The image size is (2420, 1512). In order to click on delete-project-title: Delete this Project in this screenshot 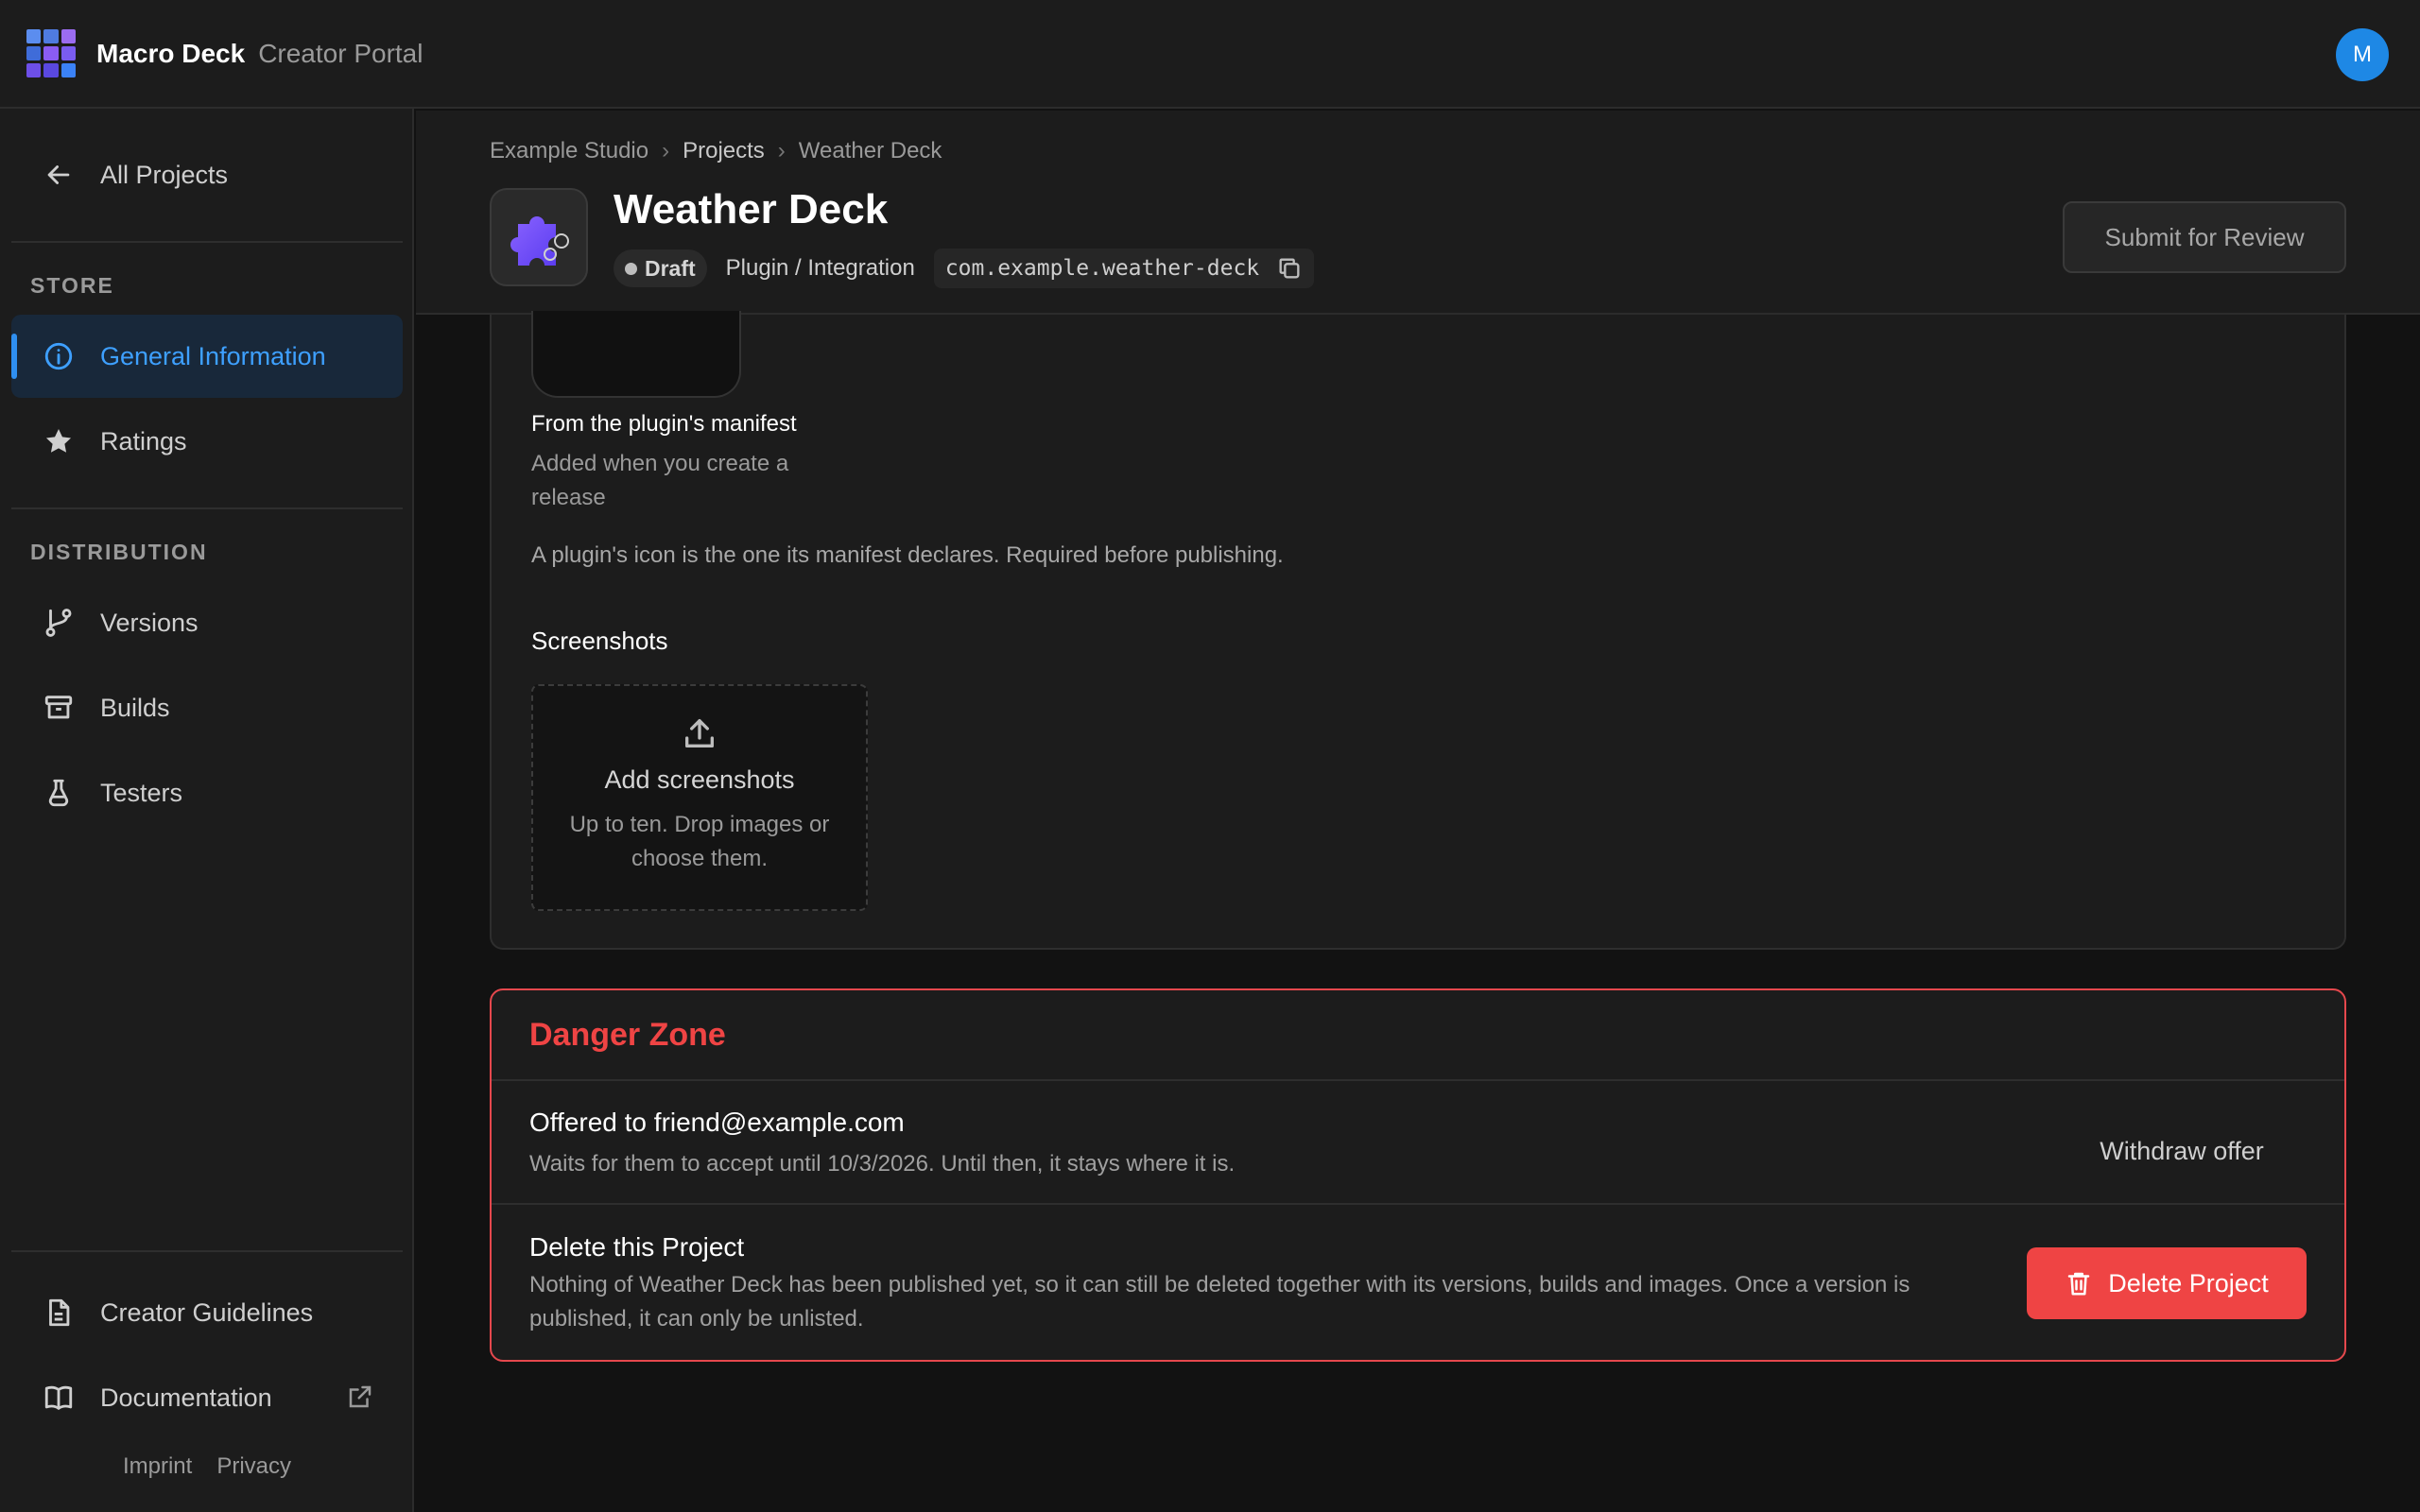, I will do `click(637, 1247)`.